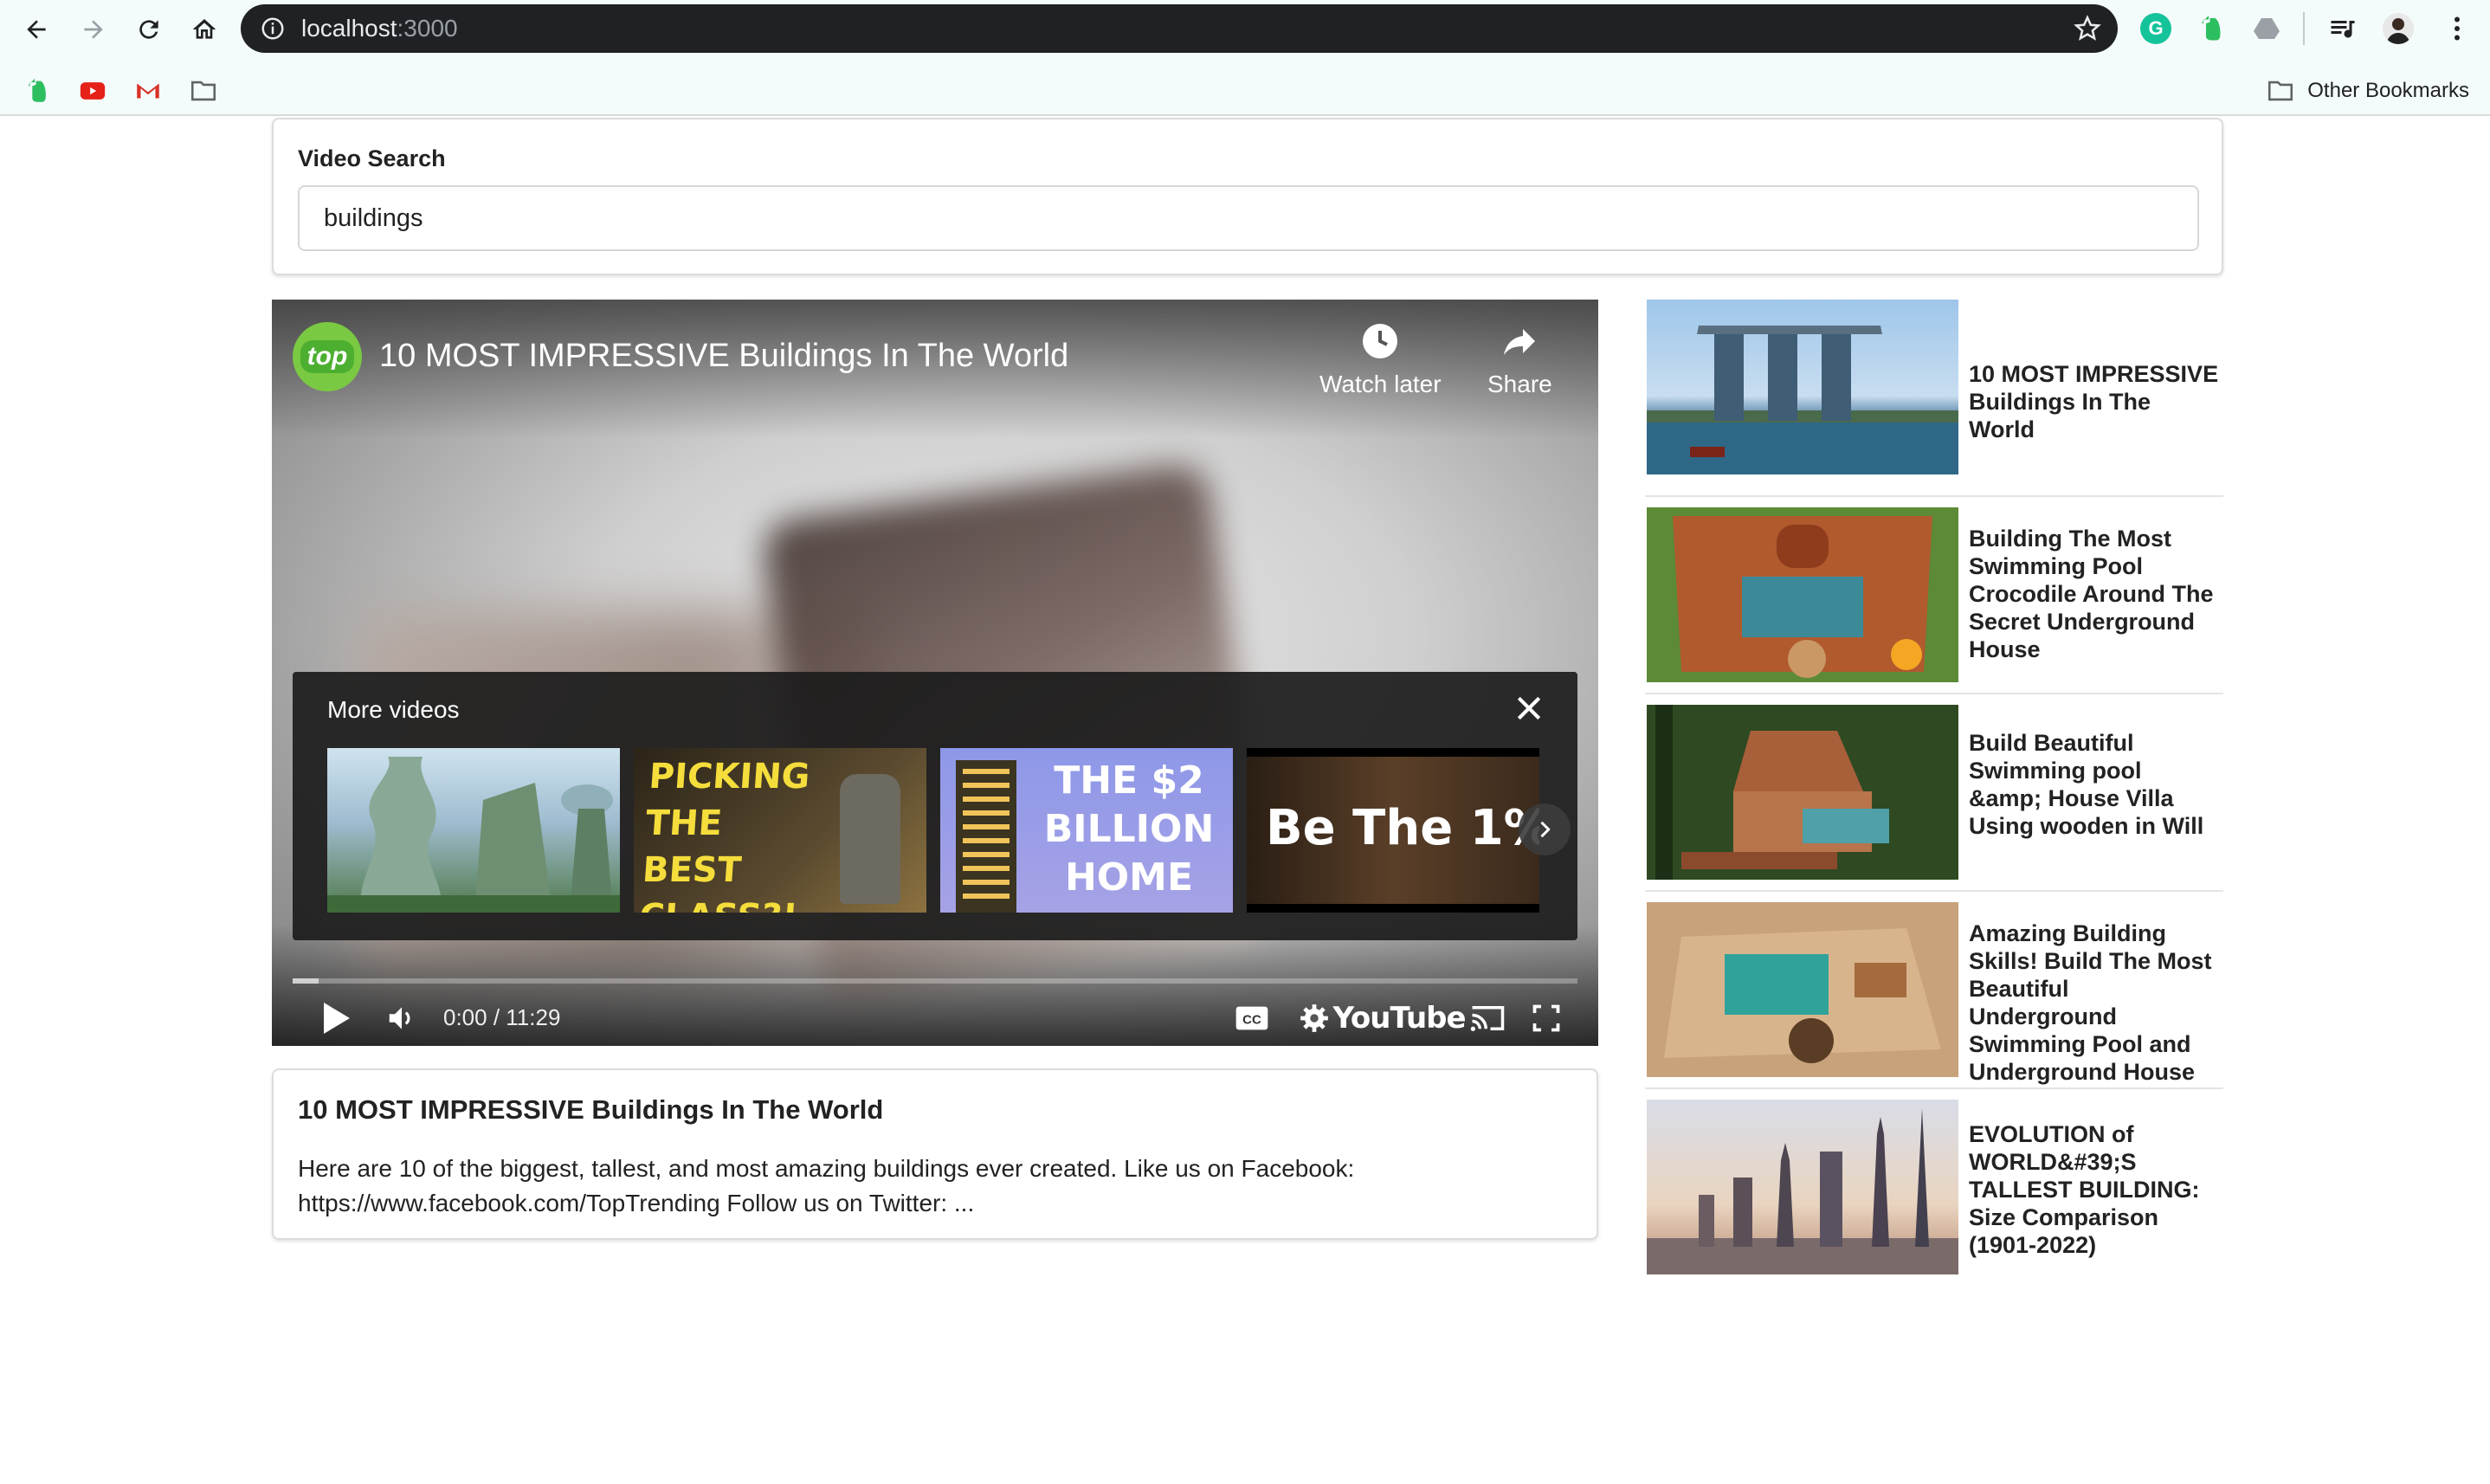 The image size is (2490, 1484). What do you see at coordinates (1245, 92) in the screenshot?
I see `bookmarks-bar: Other Bookmarks` at bounding box center [1245, 92].